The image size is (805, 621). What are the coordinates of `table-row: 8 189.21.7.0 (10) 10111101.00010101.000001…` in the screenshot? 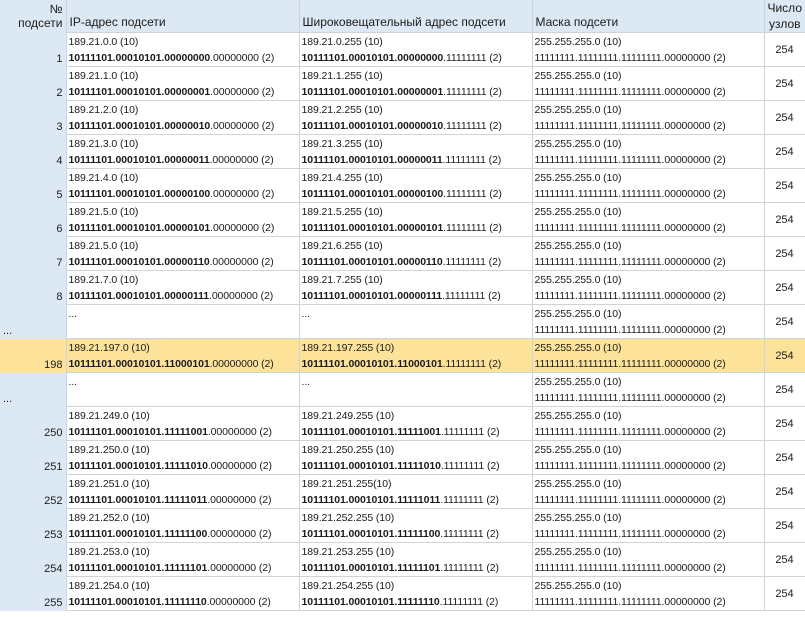 It's located at (402, 287).